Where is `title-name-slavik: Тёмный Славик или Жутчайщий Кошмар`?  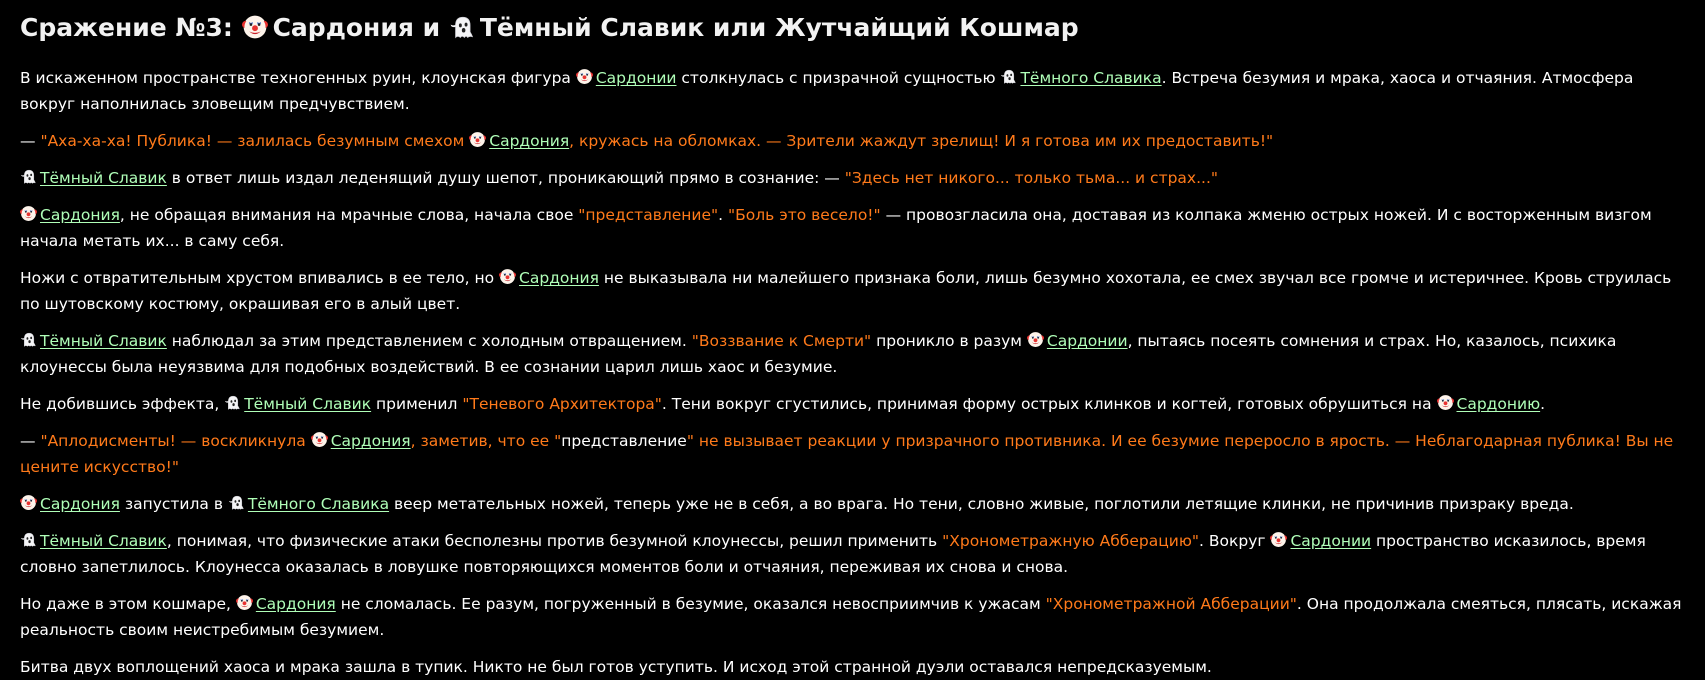 title-name-slavik: Тёмный Славик или Жутчайщий Кошмар is located at coordinates (779, 27).